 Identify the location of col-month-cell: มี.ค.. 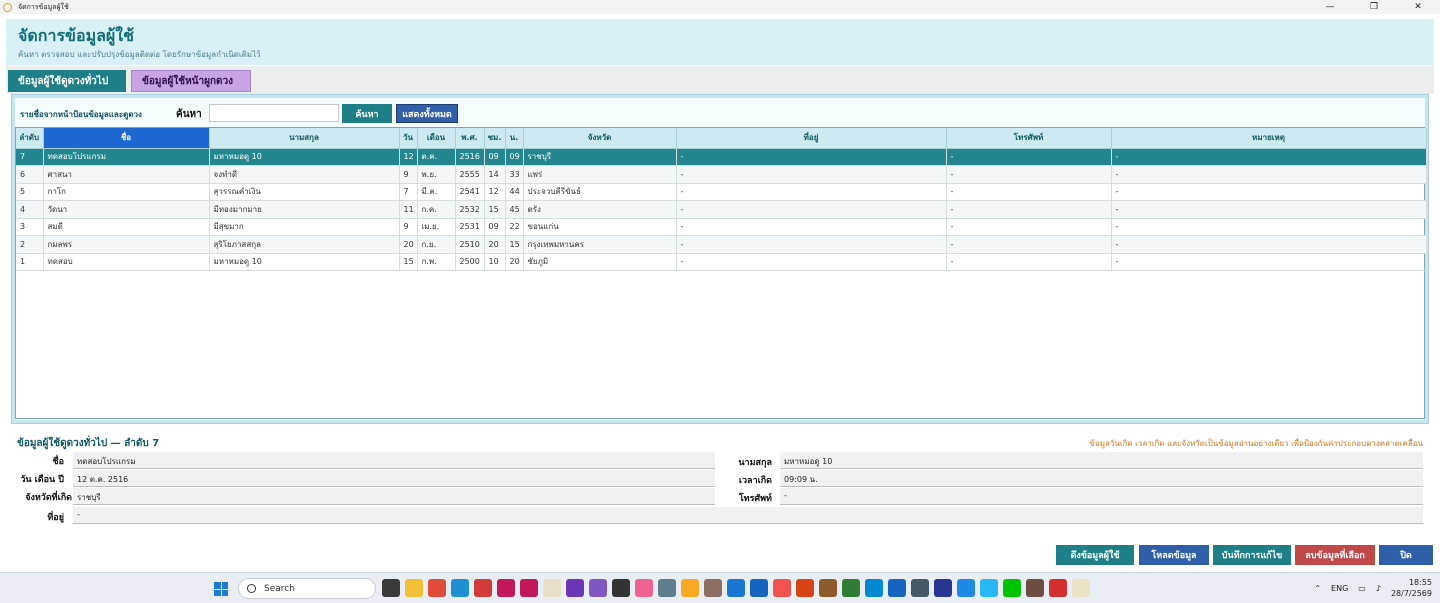
(436, 192).